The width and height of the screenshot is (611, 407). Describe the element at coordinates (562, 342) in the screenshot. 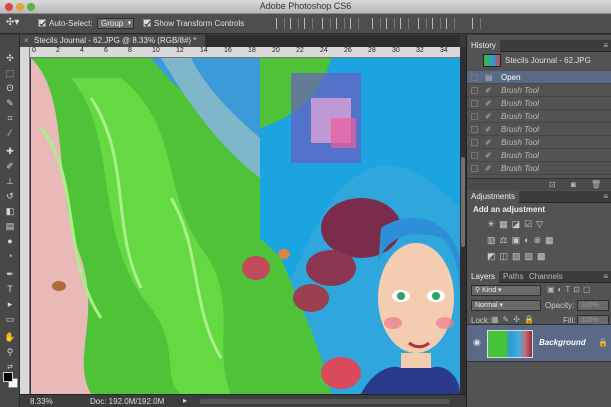

I see `layer-name: Background` at that location.